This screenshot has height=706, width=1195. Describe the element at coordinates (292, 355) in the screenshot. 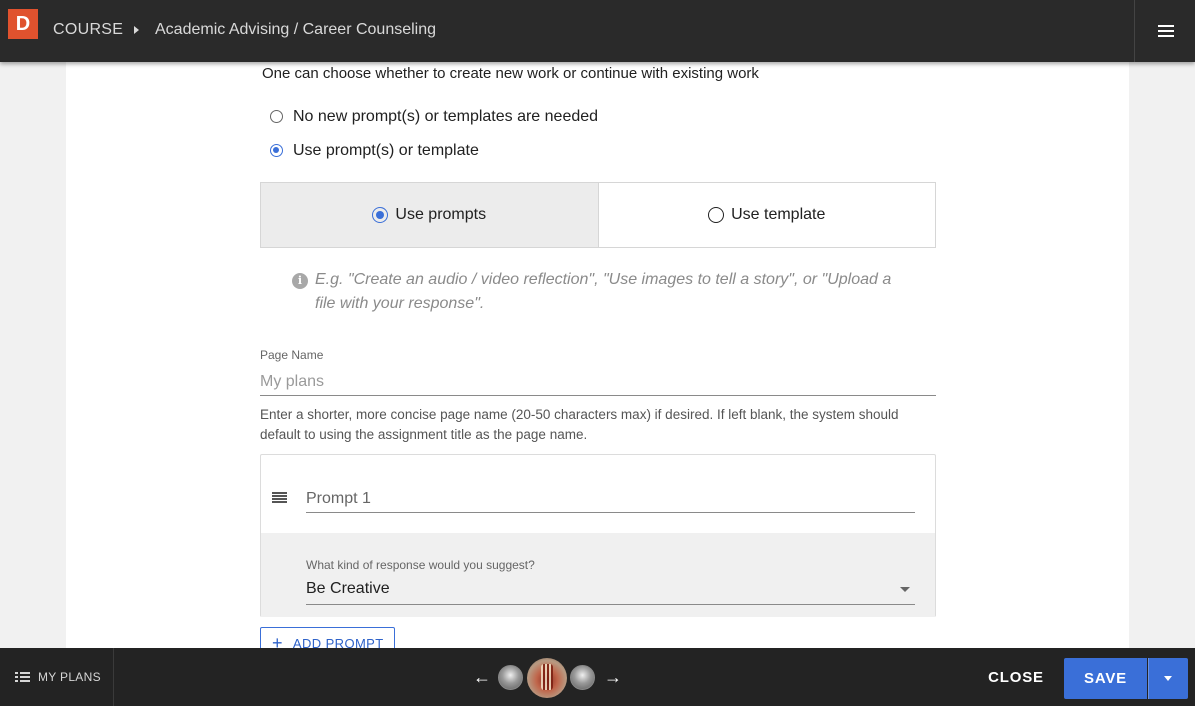

I see `page-name-label: Page Name` at that location.